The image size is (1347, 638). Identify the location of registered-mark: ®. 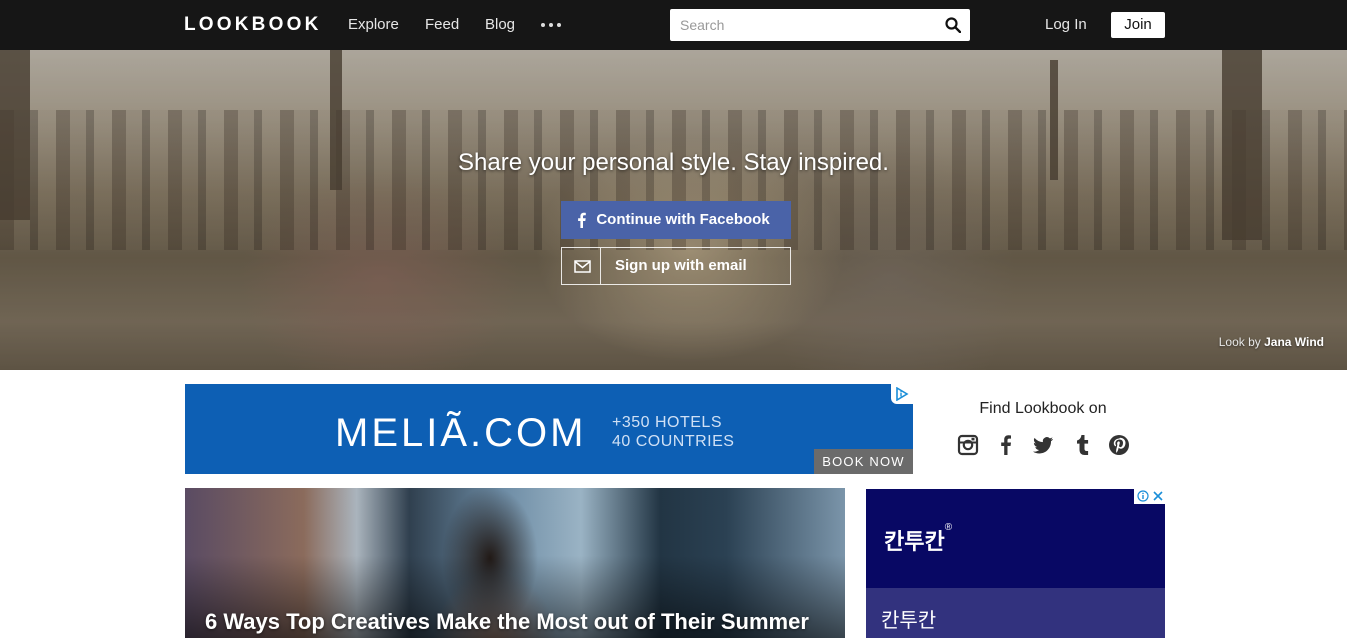
(948, 527).